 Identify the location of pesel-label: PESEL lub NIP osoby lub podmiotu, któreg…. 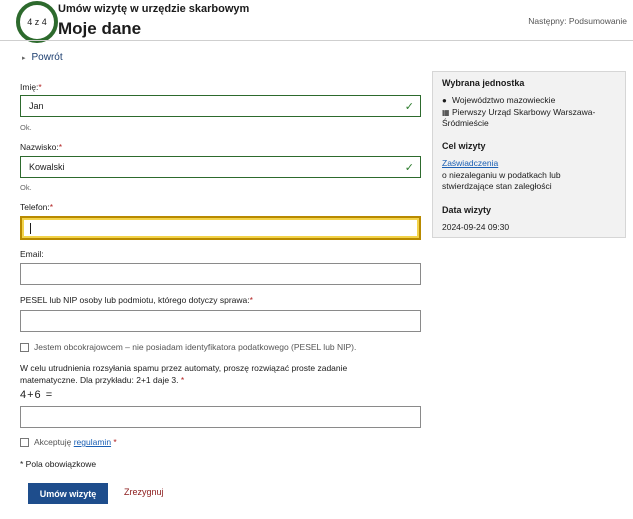
(136, 300).